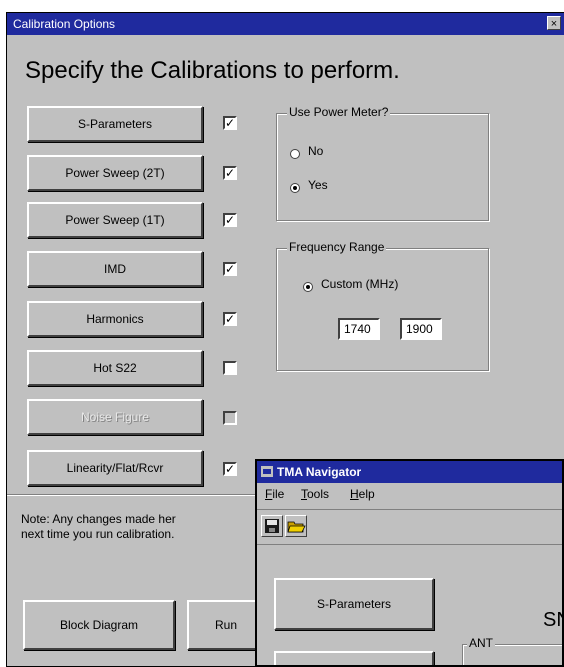 The width and height of the screenshot is (564, 667). Describe the element at coordinates (409, 472) in the screenshot. I see `navigator-title-bar: TMA Navigator` at that location.